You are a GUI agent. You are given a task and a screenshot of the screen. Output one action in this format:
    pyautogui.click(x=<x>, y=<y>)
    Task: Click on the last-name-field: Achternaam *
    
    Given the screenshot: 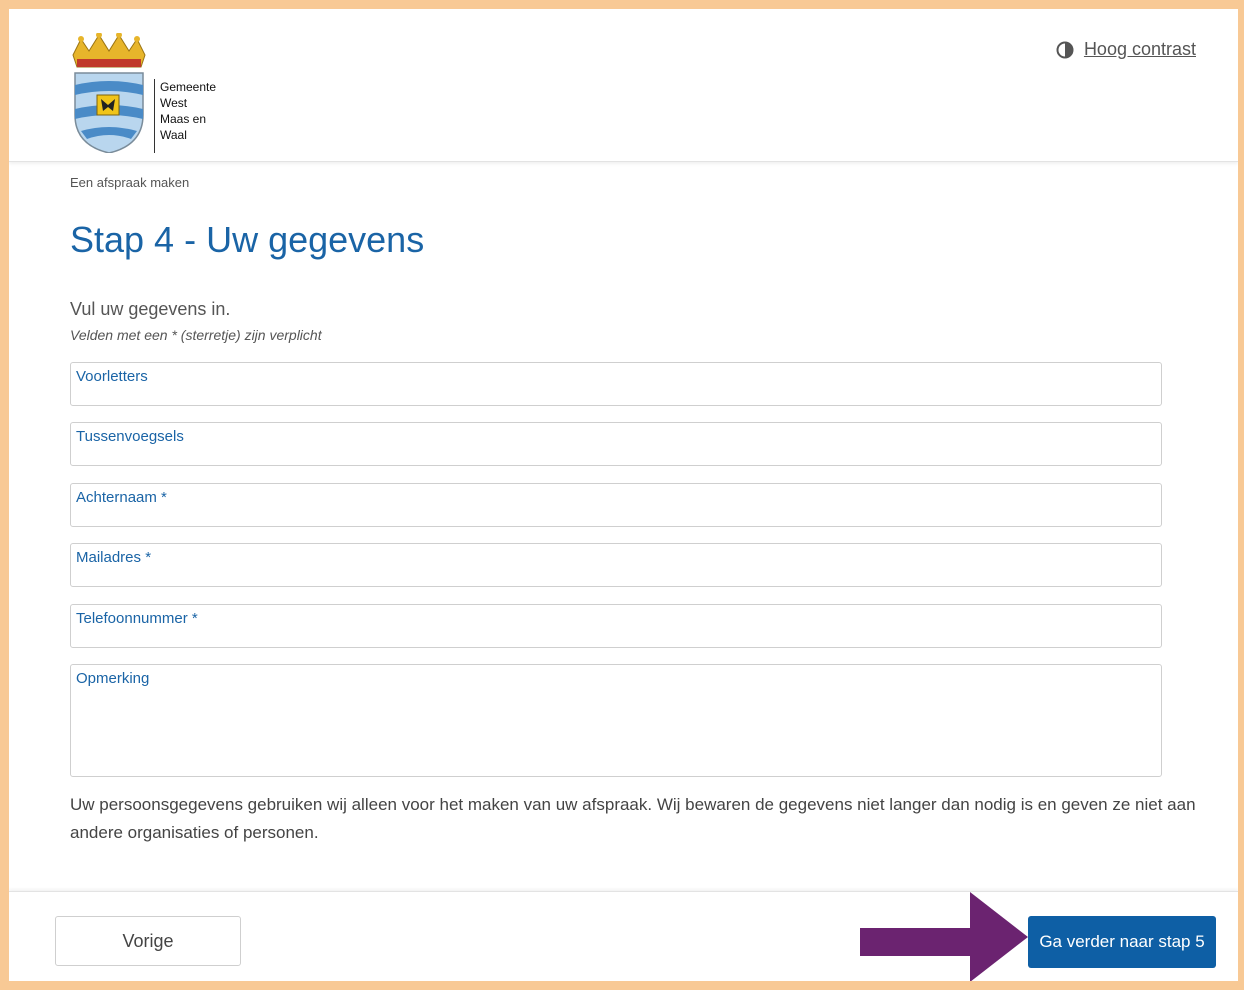 What is the action you would take?
    pyautogui.click(x=616, y=505)
    